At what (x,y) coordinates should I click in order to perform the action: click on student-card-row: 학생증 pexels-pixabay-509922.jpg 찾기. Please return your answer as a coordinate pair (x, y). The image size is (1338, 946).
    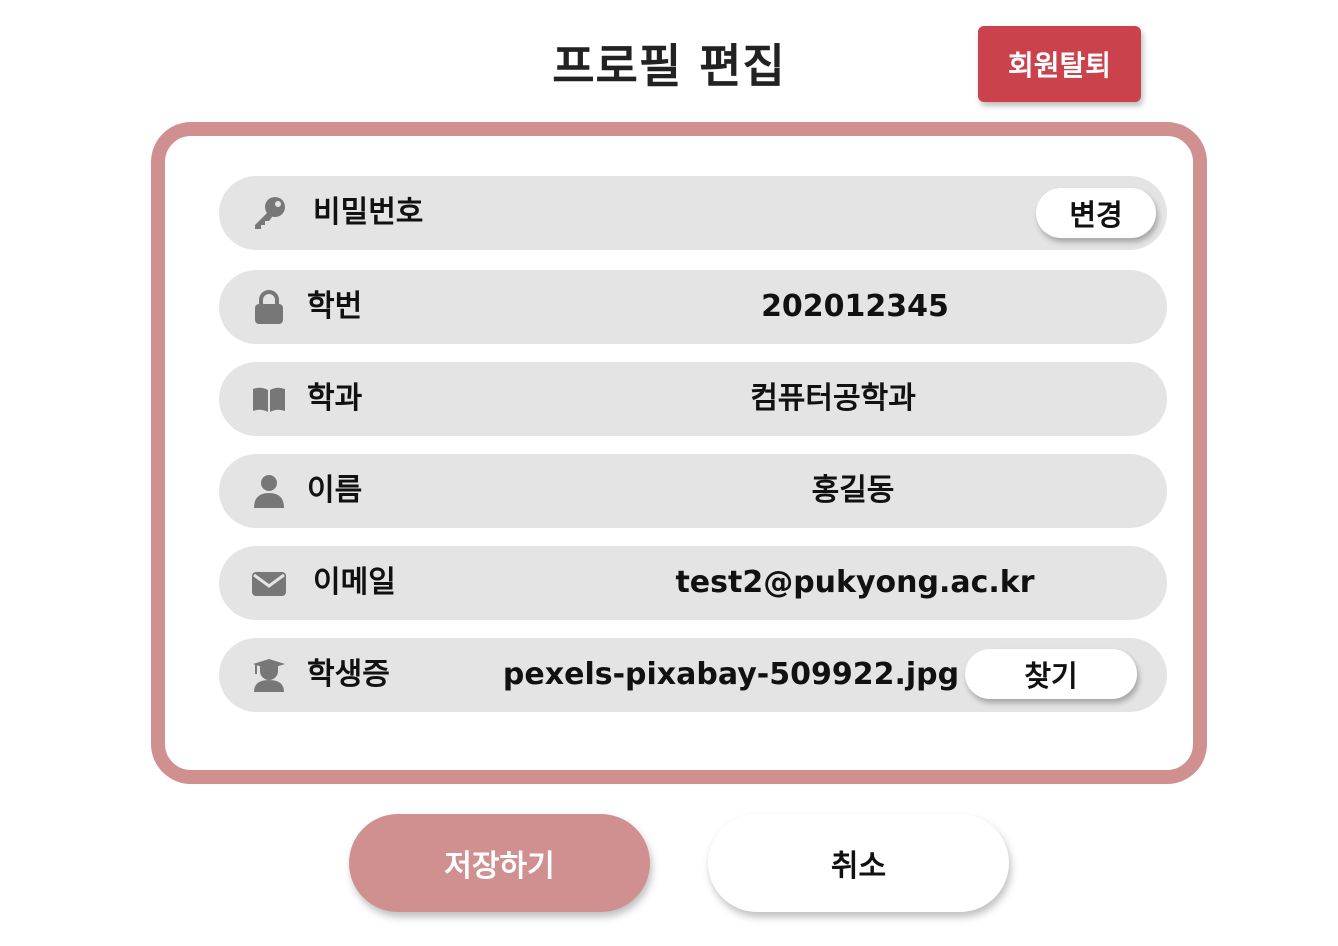
    Looking at the image, I should click on (693, 675).